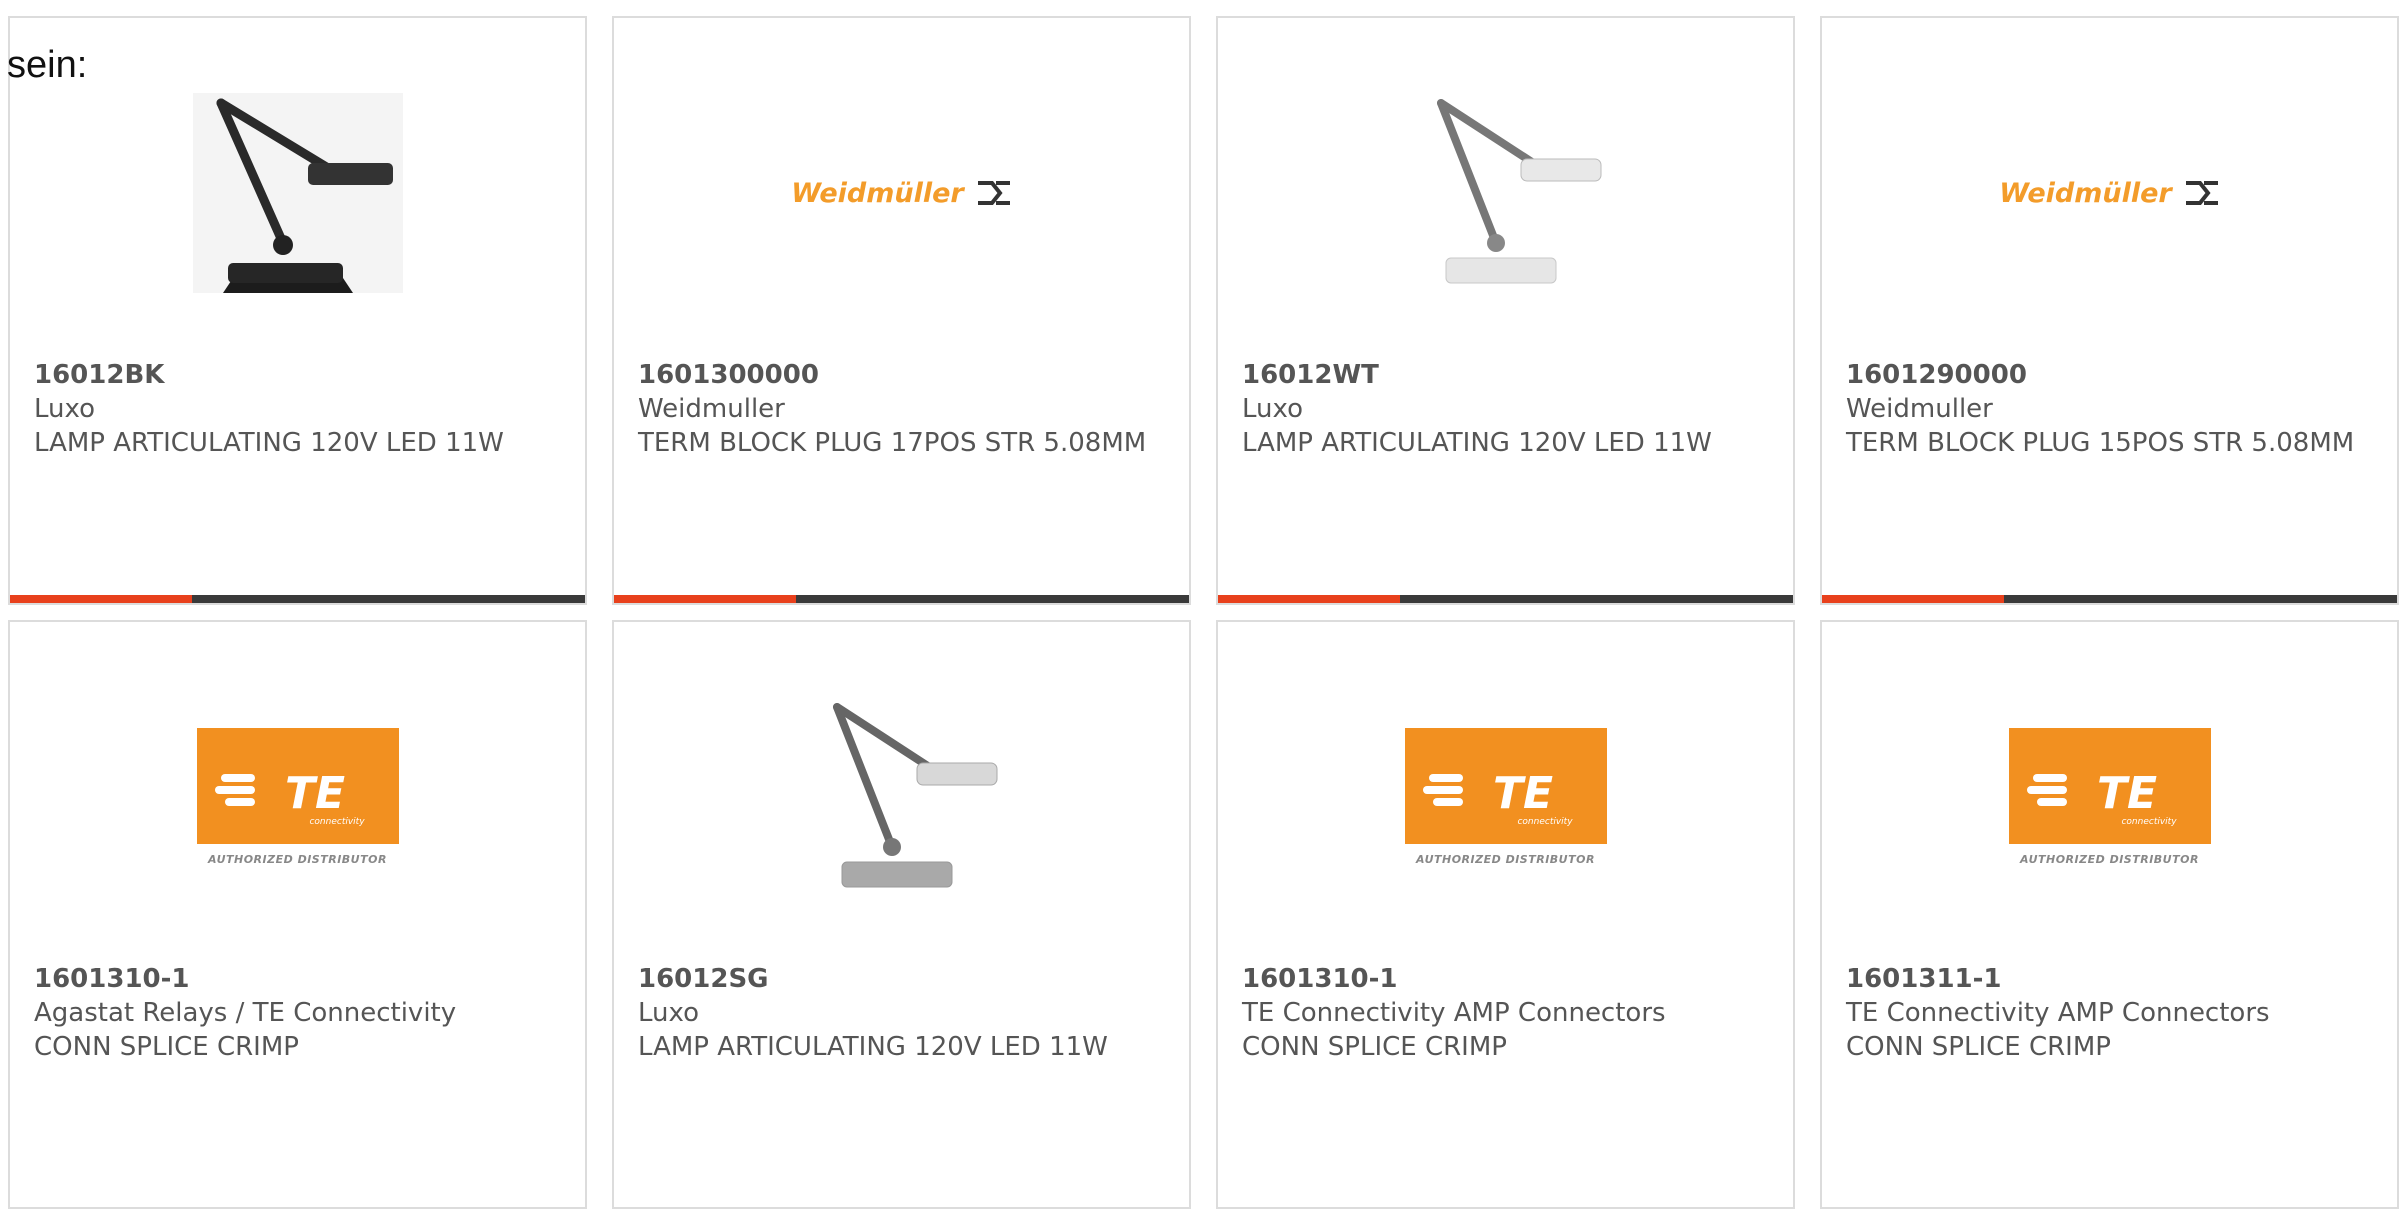  Describe the element at coordinates (914, 795) in the screenshot. I see `lamp-grey-icon` at that location.